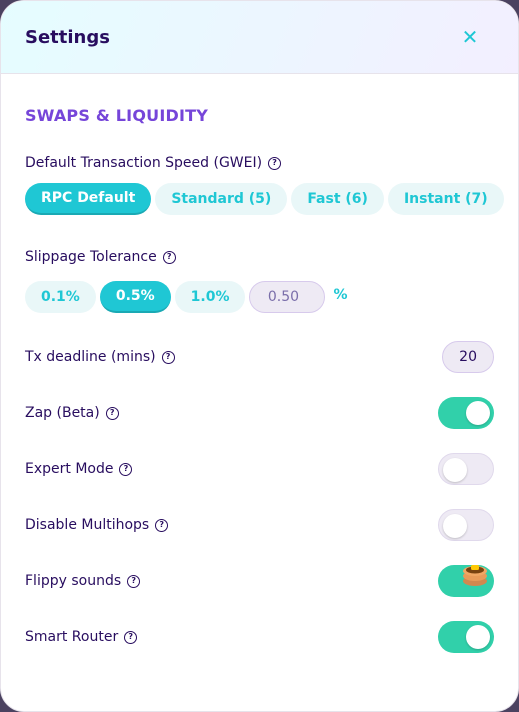  I want to click on slippage-options: 0.1% 0.5% 1.0% 0.50 %, so click(259, 297).